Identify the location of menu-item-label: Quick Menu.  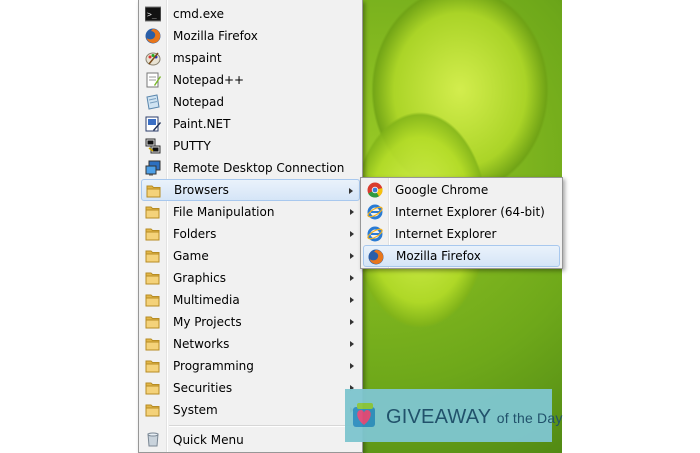
(208, 440).